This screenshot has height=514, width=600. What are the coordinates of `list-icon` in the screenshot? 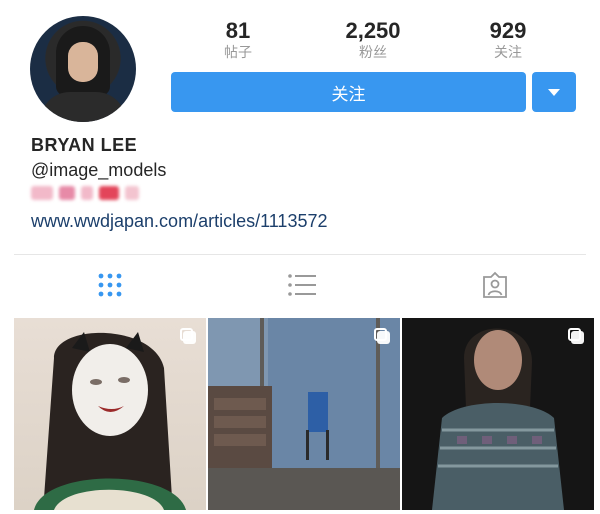 It's located at (302, 285).